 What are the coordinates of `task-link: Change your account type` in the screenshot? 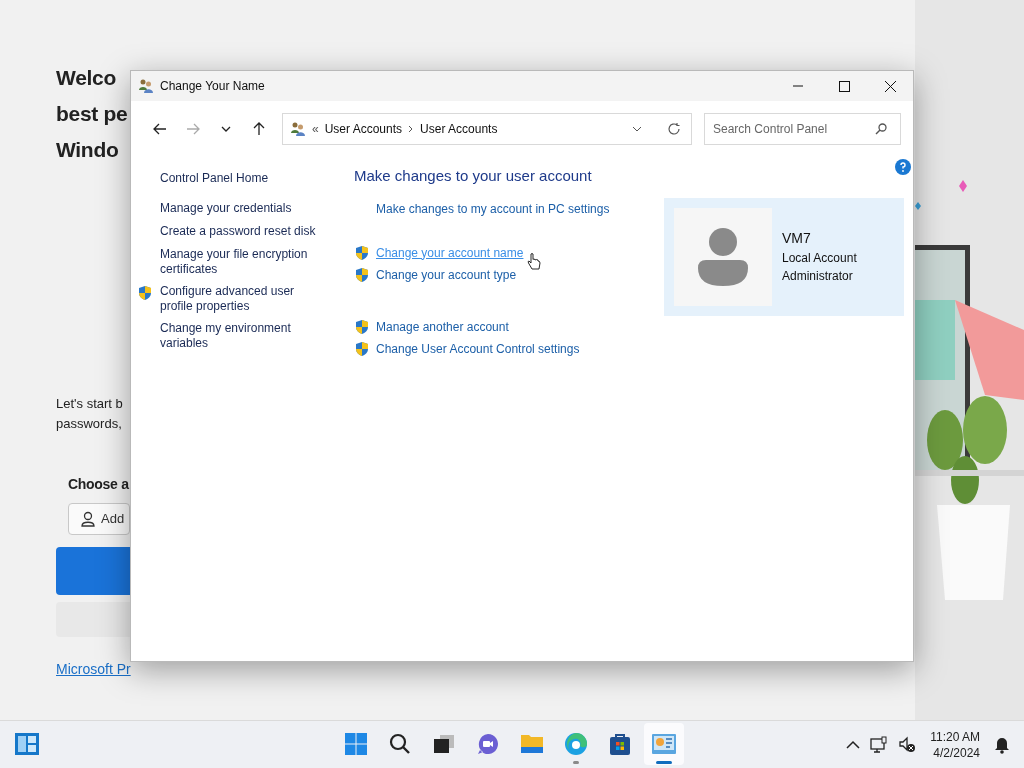 It's located at (446, 274).